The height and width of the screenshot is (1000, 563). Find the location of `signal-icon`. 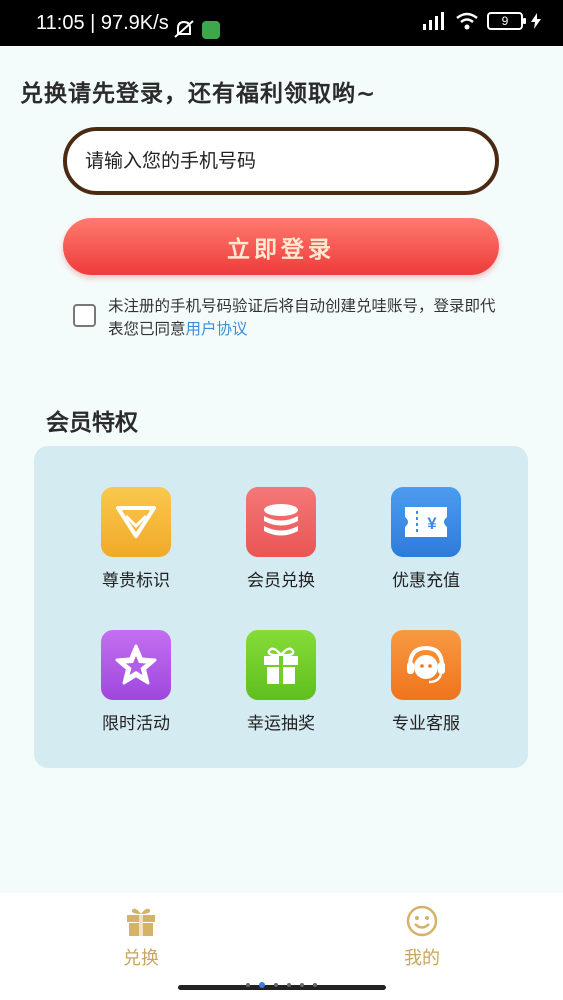

signal-icon is located at coordinates (433, 21).